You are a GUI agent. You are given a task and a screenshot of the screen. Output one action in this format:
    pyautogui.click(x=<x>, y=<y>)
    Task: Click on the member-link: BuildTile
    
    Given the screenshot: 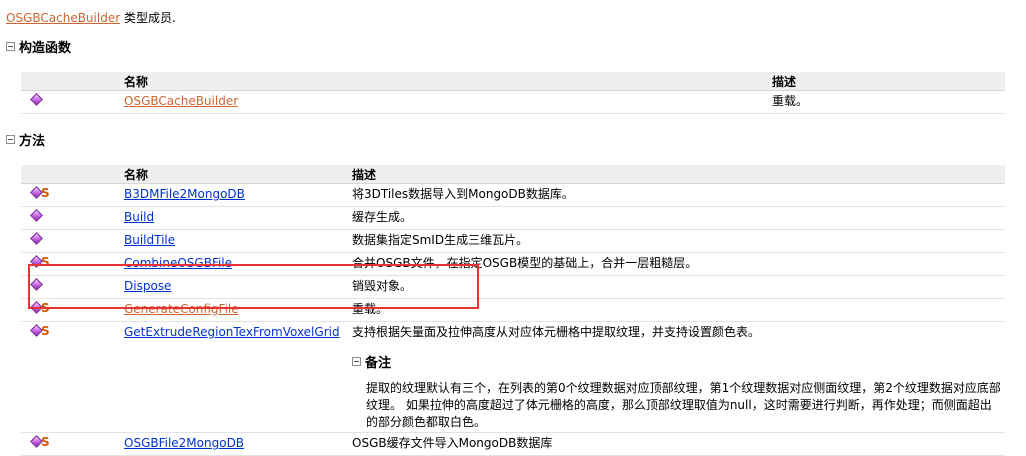 What is the action you would take?
    pyautogui.click(x=149, y=240)
    